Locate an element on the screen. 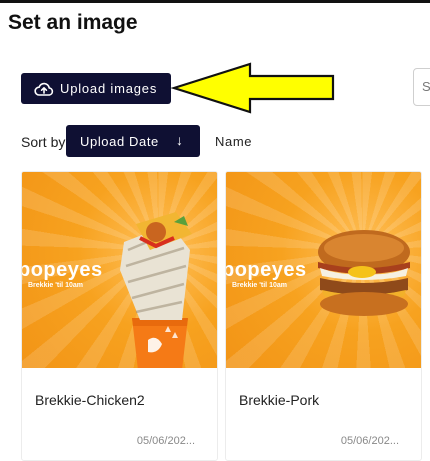 The image size is (430, 461). wrap-product-image is located at coordinates (156, 290).